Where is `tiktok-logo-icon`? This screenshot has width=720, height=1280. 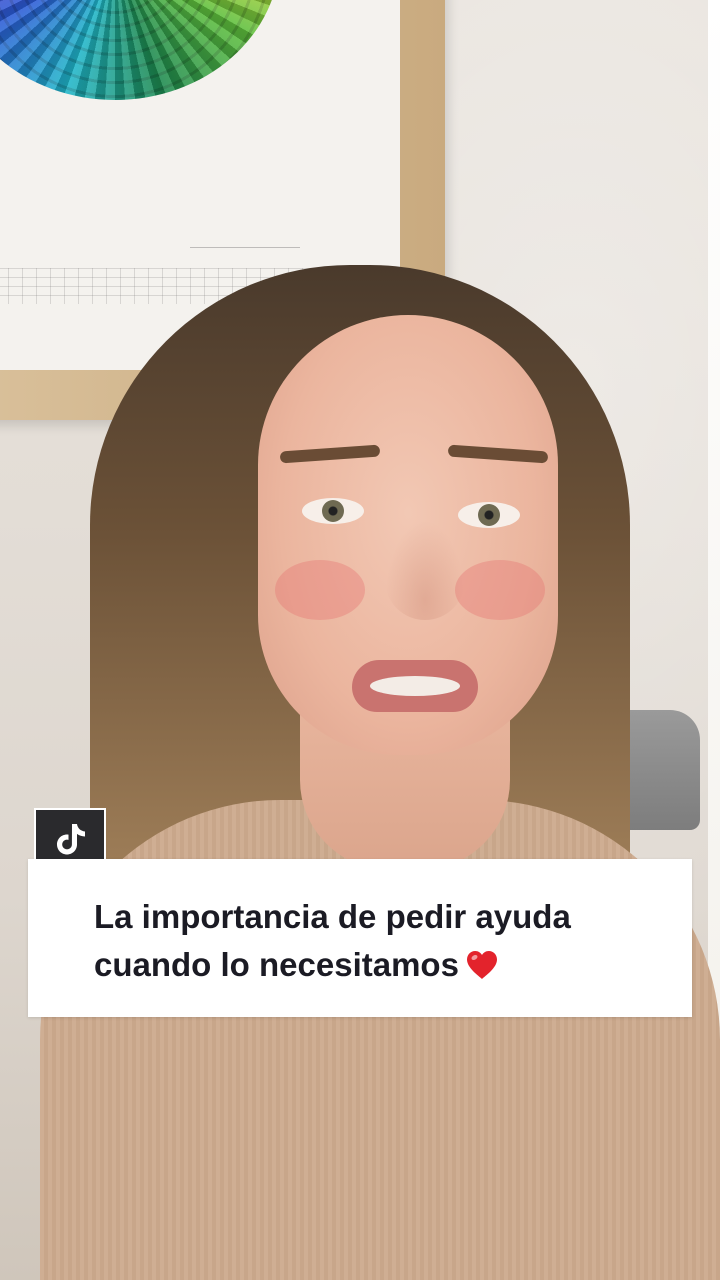
tiktok-logo-icon is located at coordinates (71, 839).